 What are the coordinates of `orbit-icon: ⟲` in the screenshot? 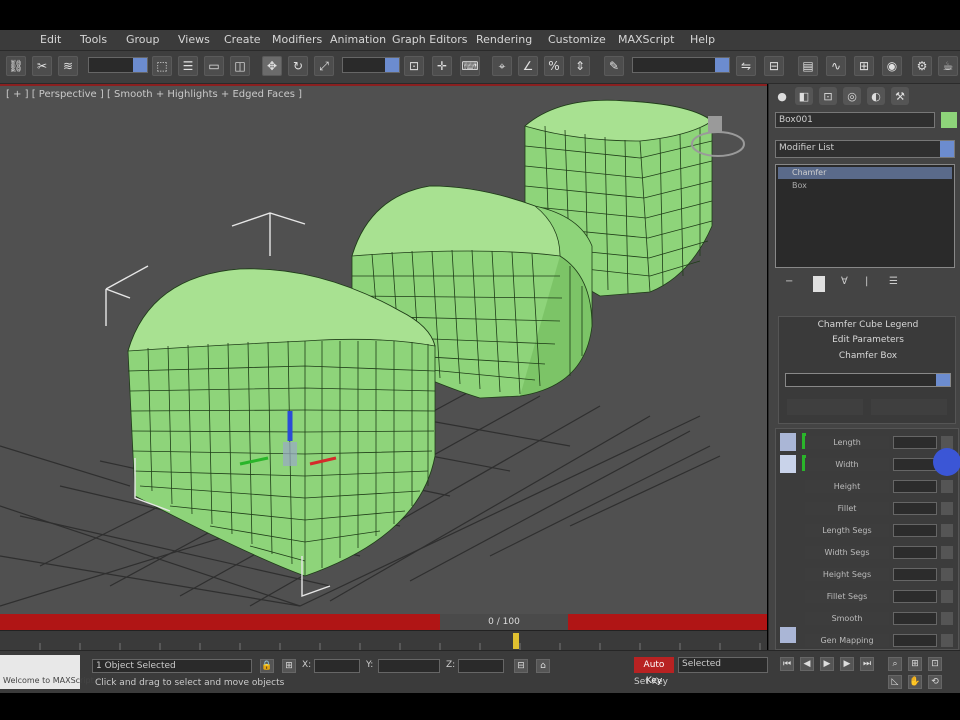 It's located at (935, 682).